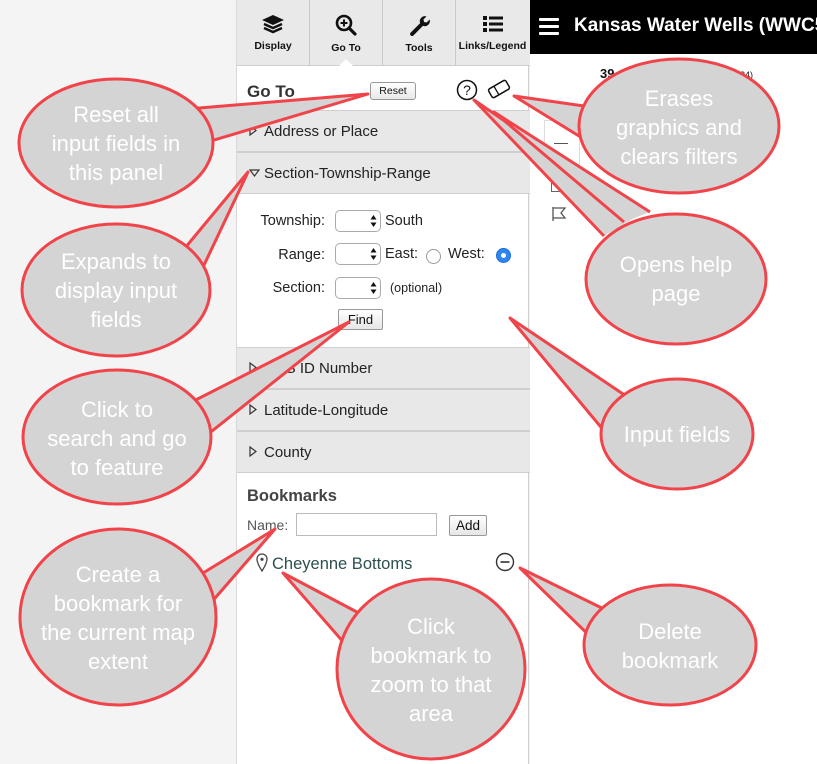 Image resolution: width=817 pixels, height=764 pixels. Describe the element at coordinates (419, 48) in the screenshot. I see `toolbar-tools-label: Tools` at that location.